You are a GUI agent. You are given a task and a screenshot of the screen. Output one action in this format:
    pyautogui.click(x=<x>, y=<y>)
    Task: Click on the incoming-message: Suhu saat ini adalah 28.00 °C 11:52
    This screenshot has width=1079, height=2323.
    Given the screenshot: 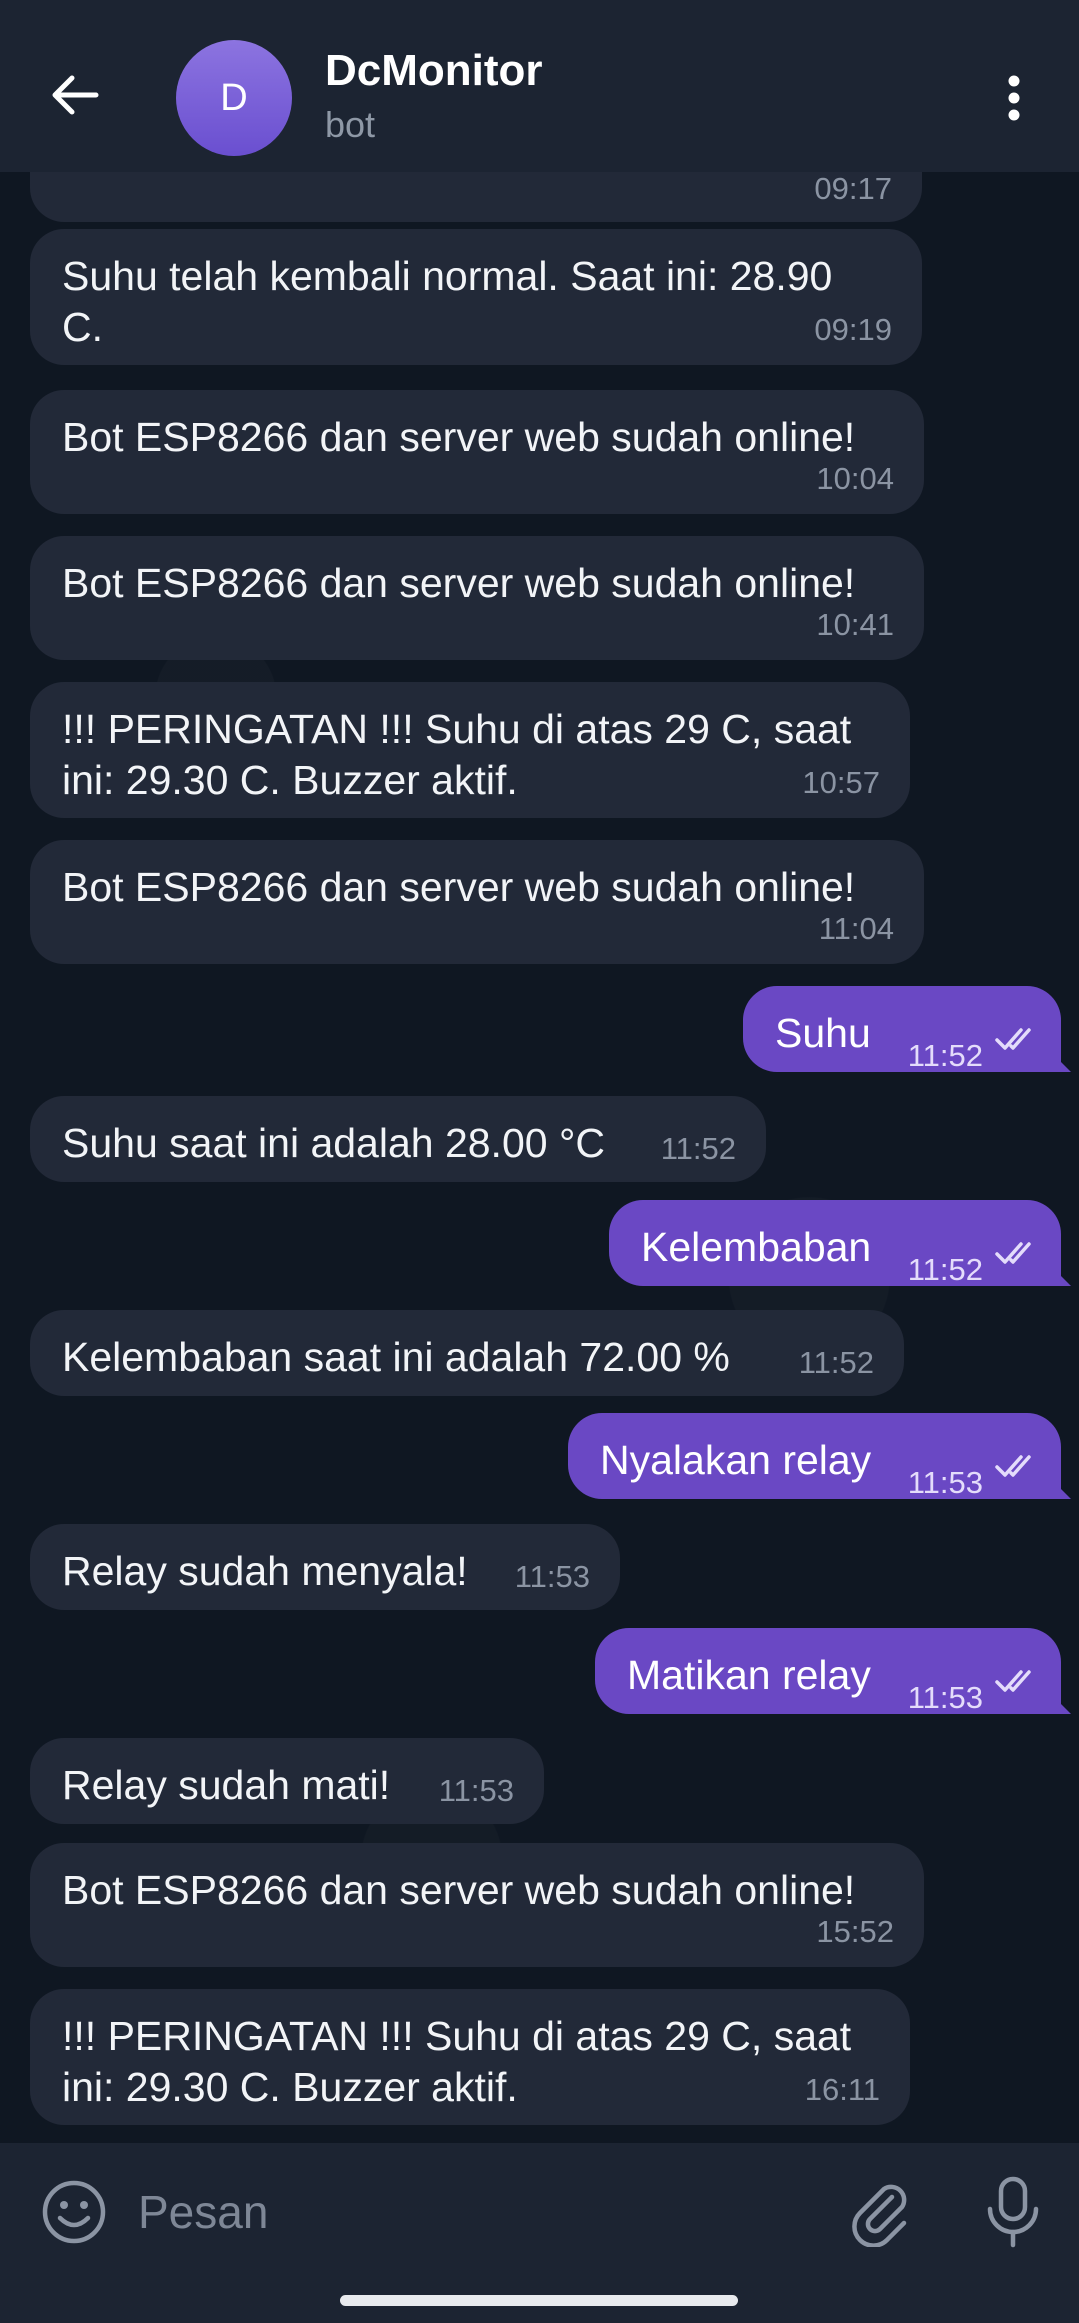 What is the action you would take?
    pyautogui.click(x=398, y=1139)
    